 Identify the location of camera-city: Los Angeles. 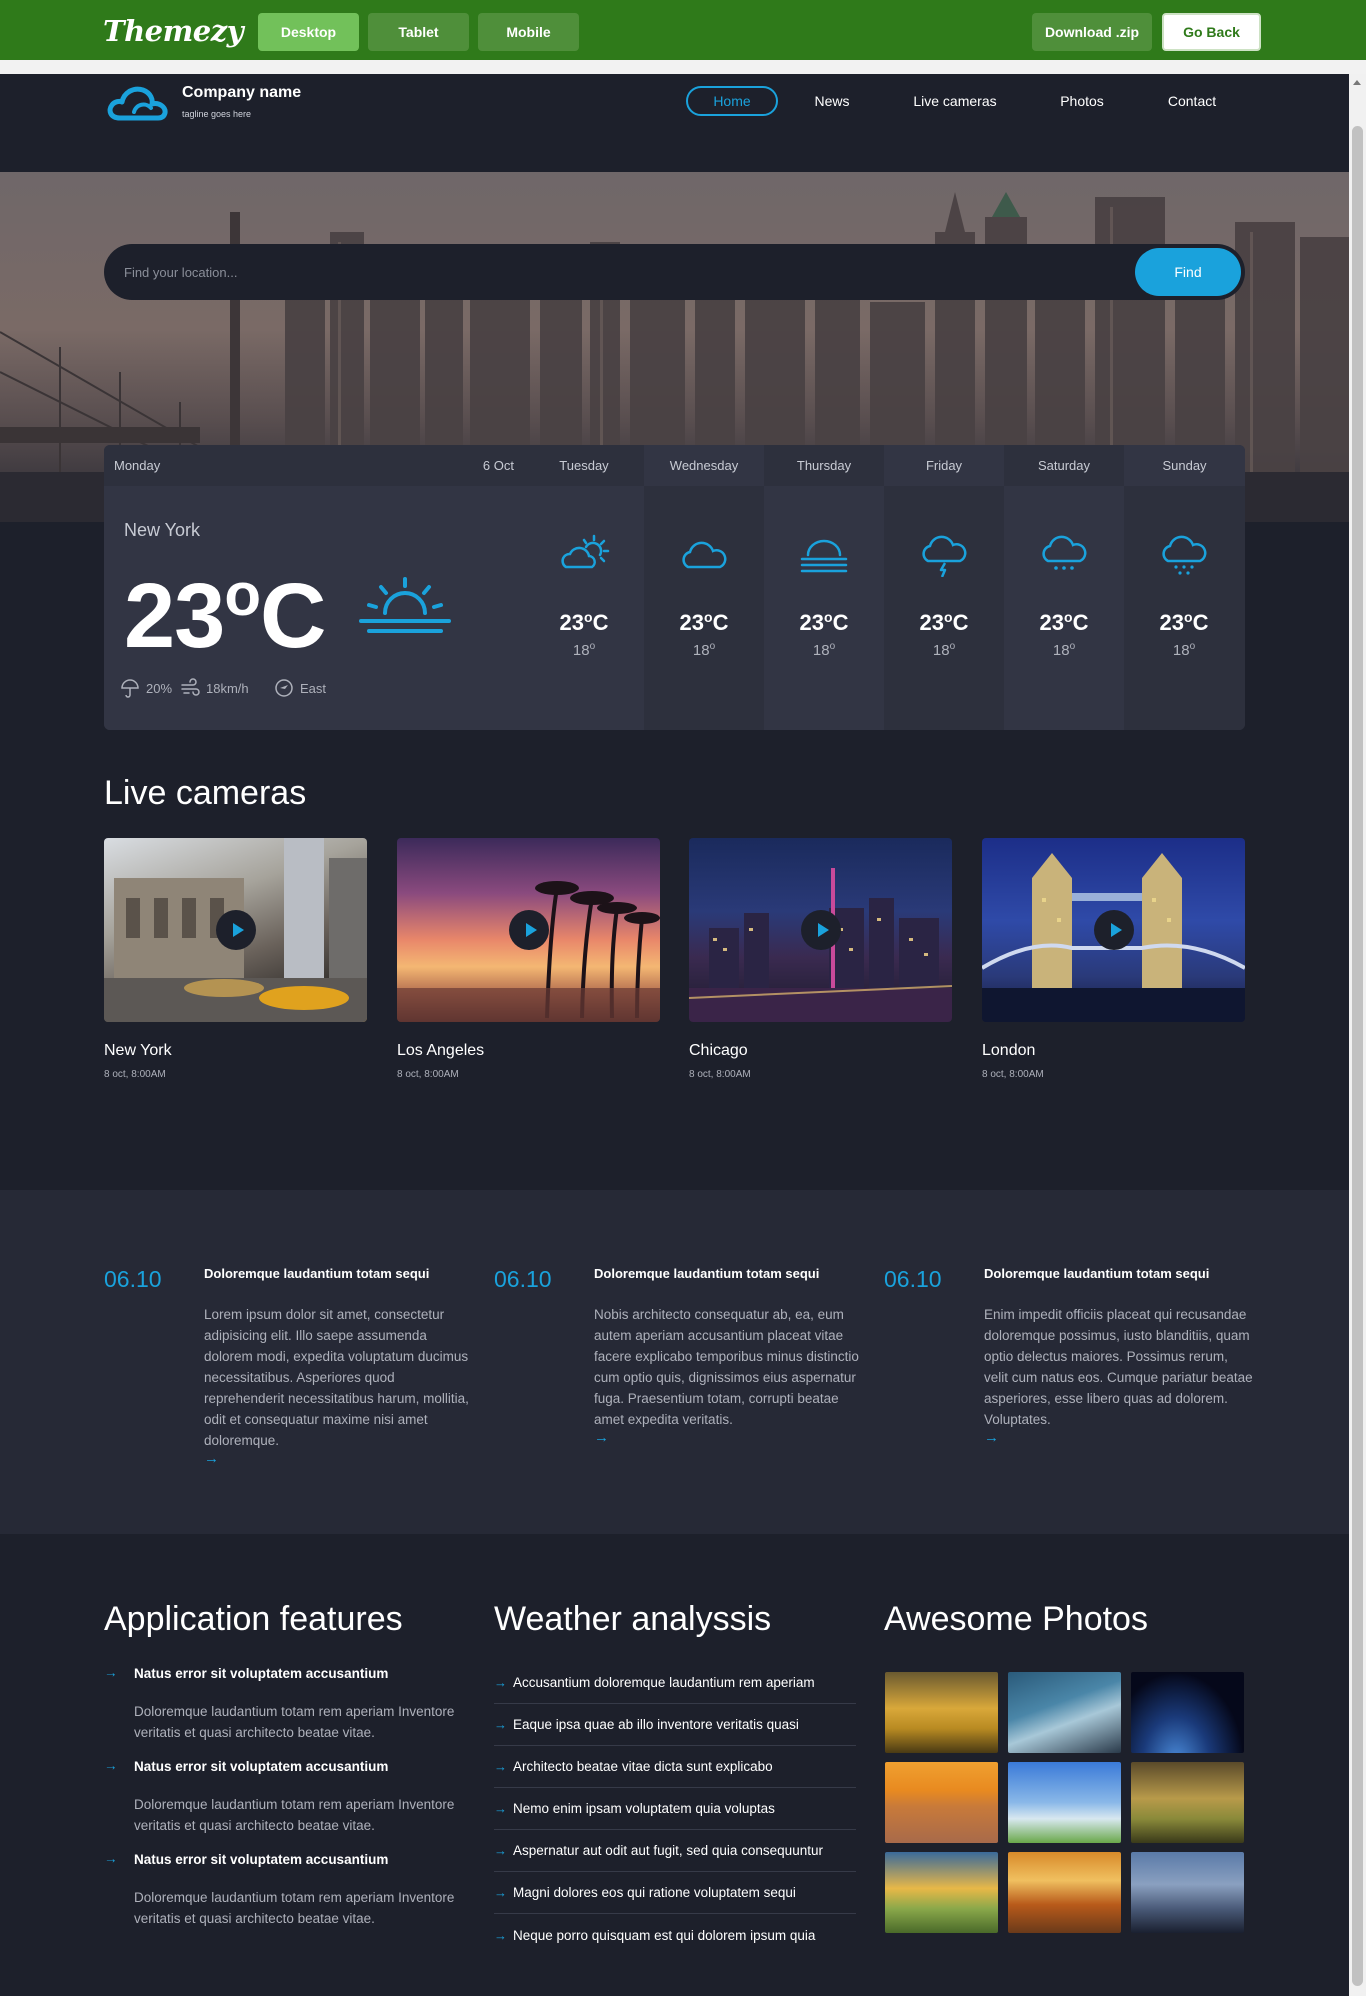
(528, 1051).